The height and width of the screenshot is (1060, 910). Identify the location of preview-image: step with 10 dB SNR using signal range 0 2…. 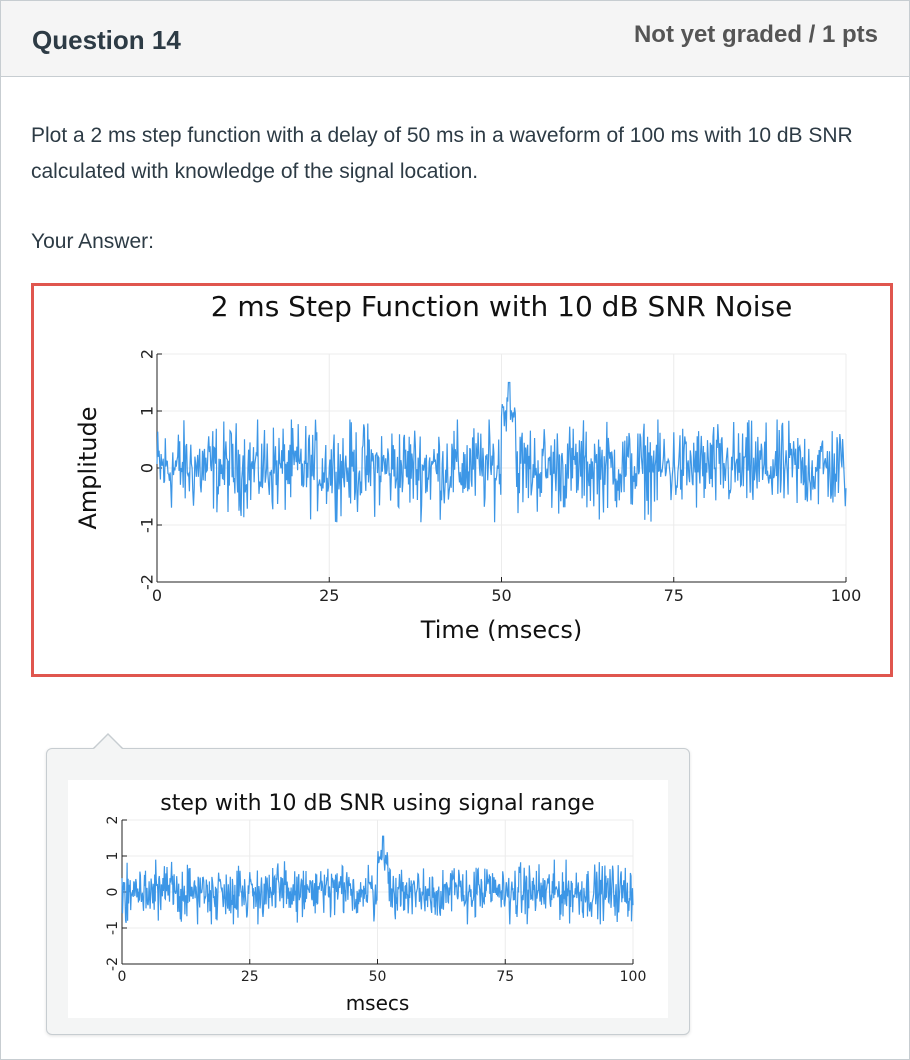
(368, 899).